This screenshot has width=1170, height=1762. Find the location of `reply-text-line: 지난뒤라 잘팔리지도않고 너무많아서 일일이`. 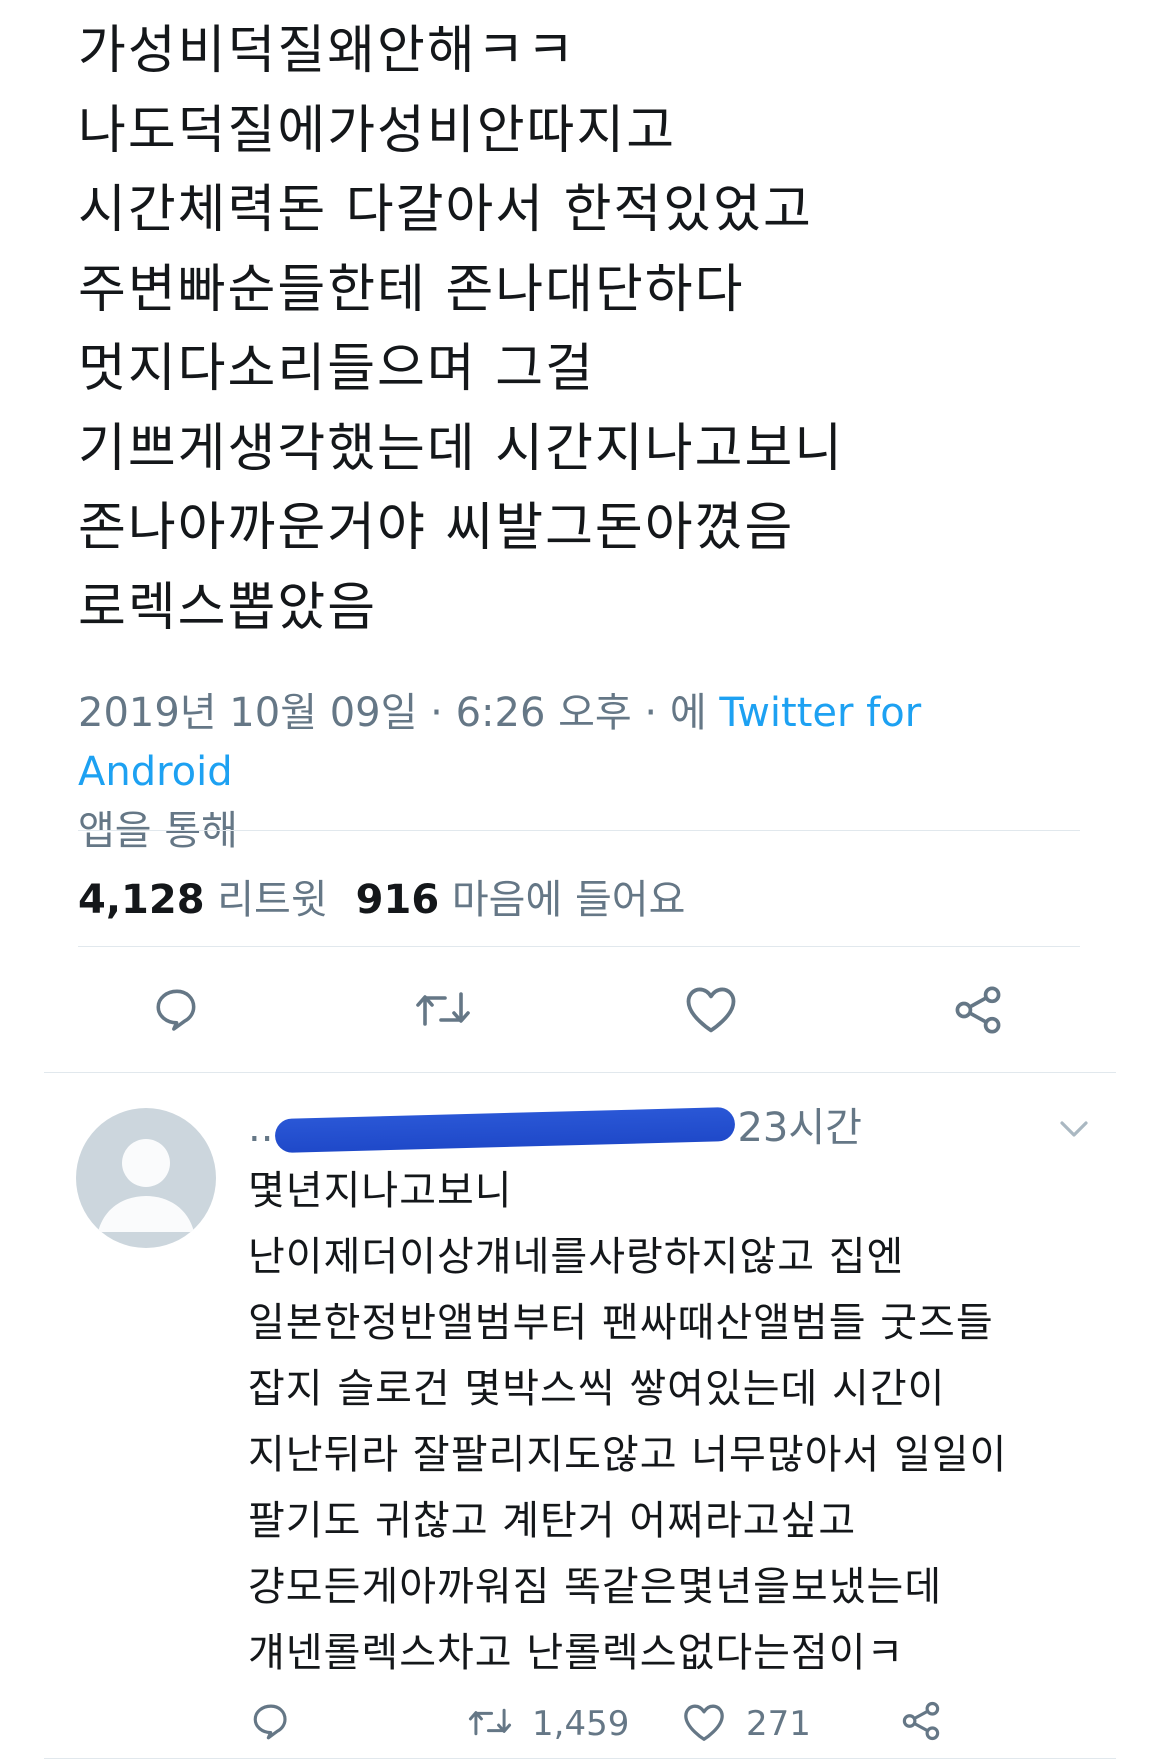

reply-text-line: 지난뒤라 잘팔리지도않고 너무많아서 일일이 is located at coordinates (628, 1455).